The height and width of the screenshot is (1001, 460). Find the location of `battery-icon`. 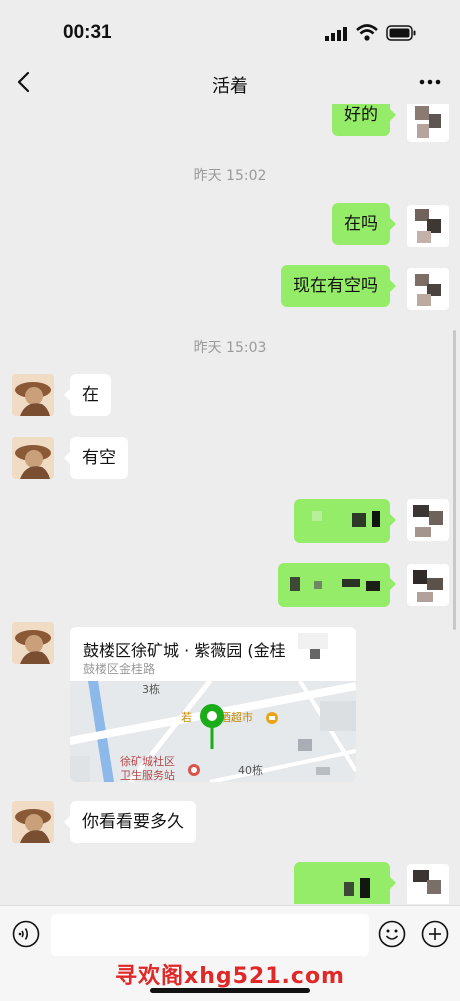

battery-icon is located at coordinates (401, 33).